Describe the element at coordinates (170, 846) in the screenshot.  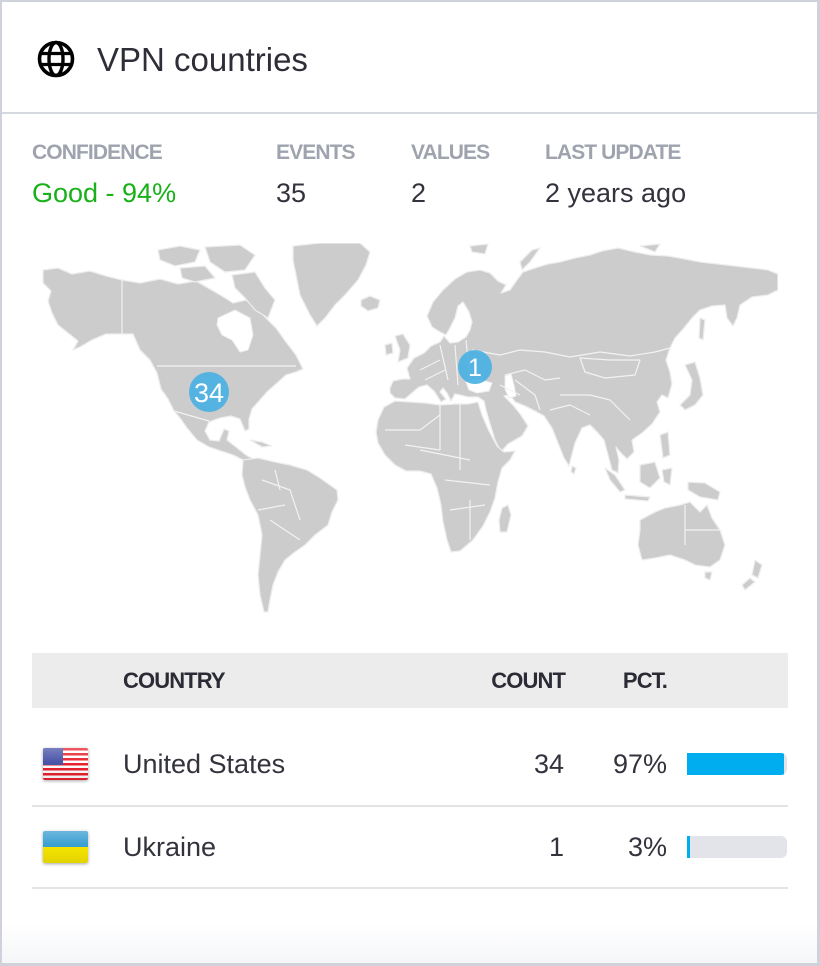
I see `country-name: Ukraine` at that location.